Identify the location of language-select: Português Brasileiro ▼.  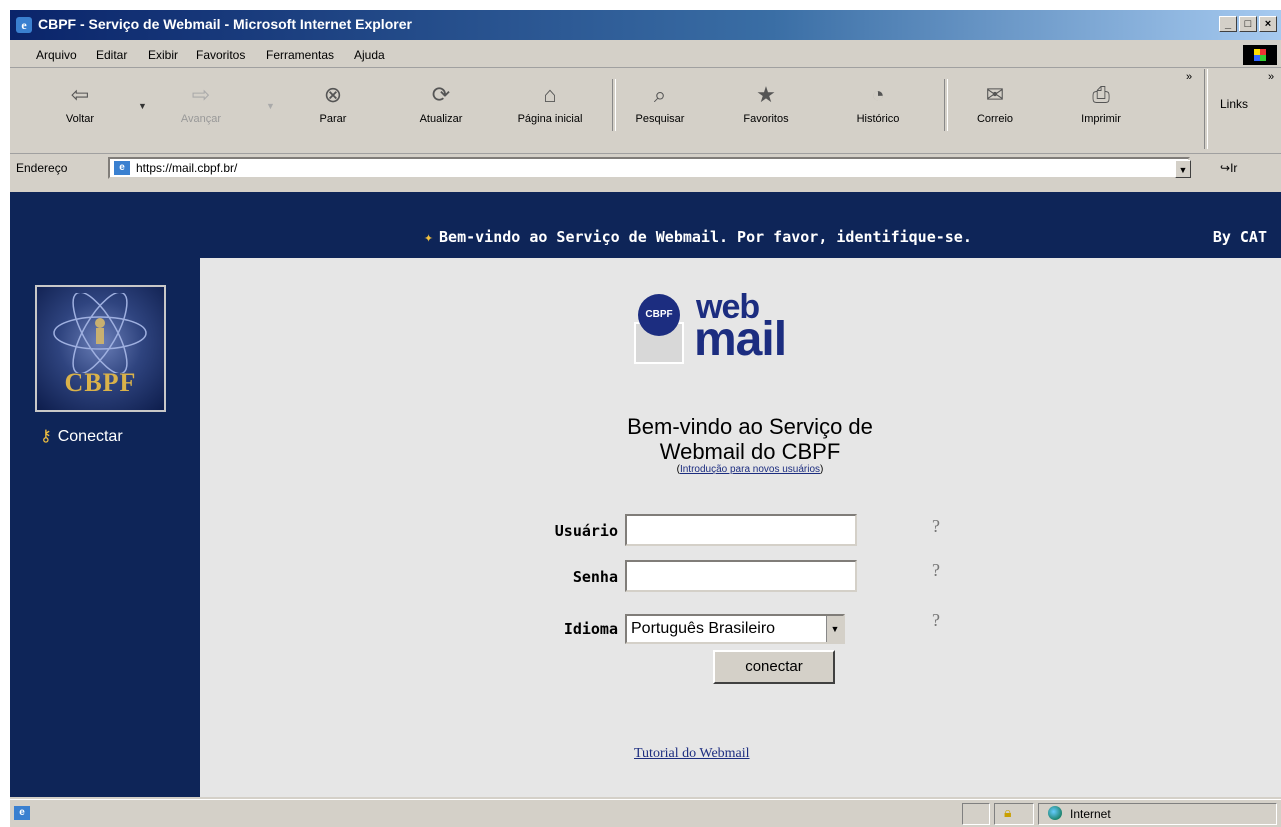
(735, 629).